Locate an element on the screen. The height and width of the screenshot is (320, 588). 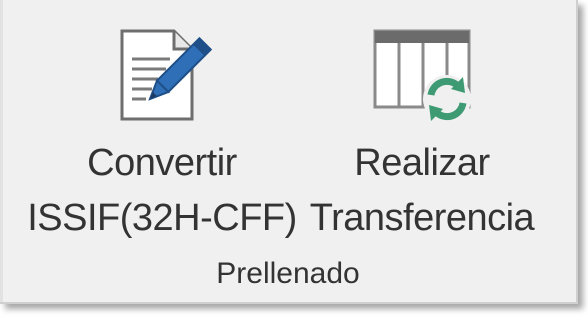
issif-label: ISSIF(32H-CFF) is located at coordinates (162, 218).